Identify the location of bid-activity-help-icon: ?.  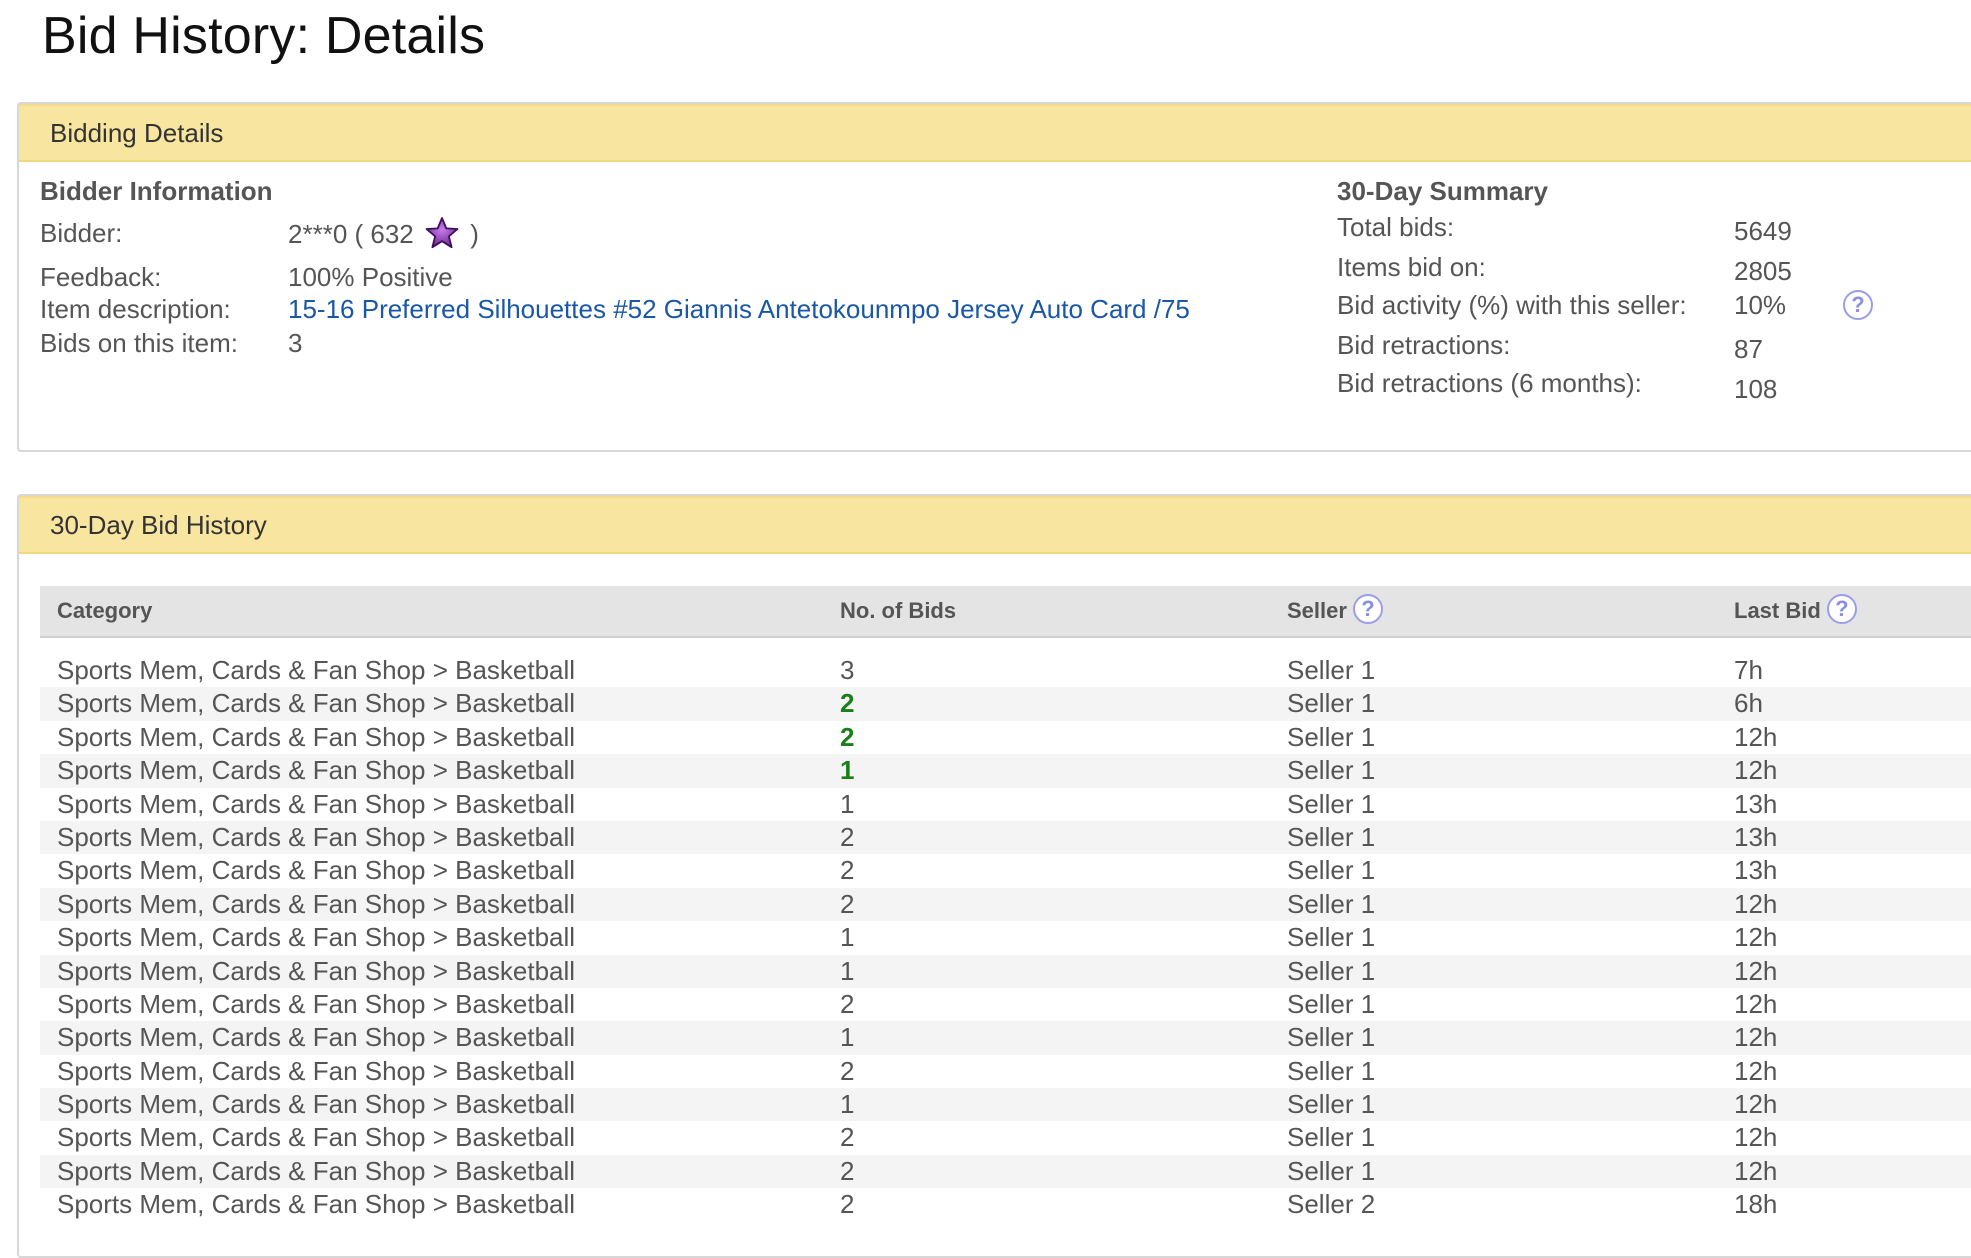
(1858, 305).